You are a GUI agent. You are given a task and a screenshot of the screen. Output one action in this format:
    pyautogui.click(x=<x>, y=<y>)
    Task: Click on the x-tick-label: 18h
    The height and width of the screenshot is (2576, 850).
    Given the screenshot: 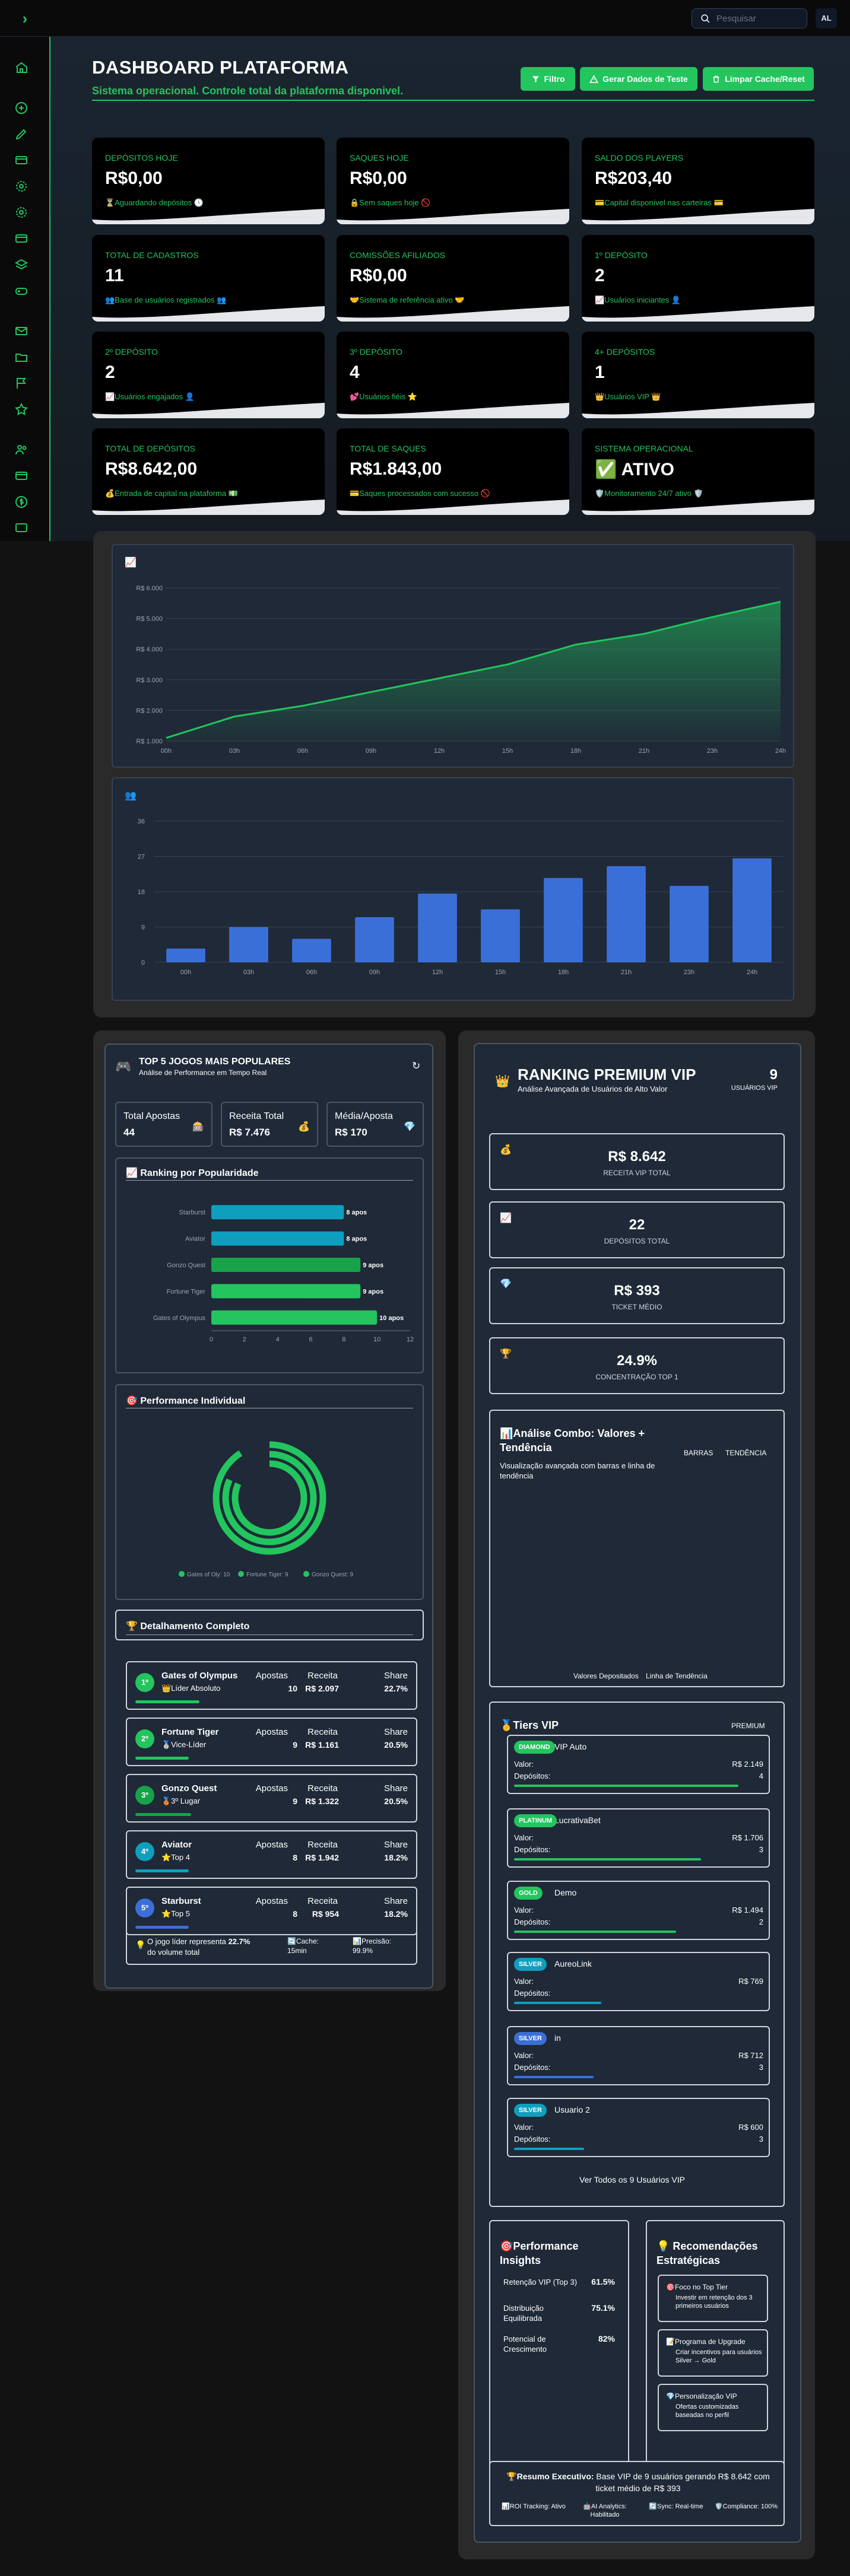 What is the action you would take?
    pyautogui.click(x=564, y=972)
    